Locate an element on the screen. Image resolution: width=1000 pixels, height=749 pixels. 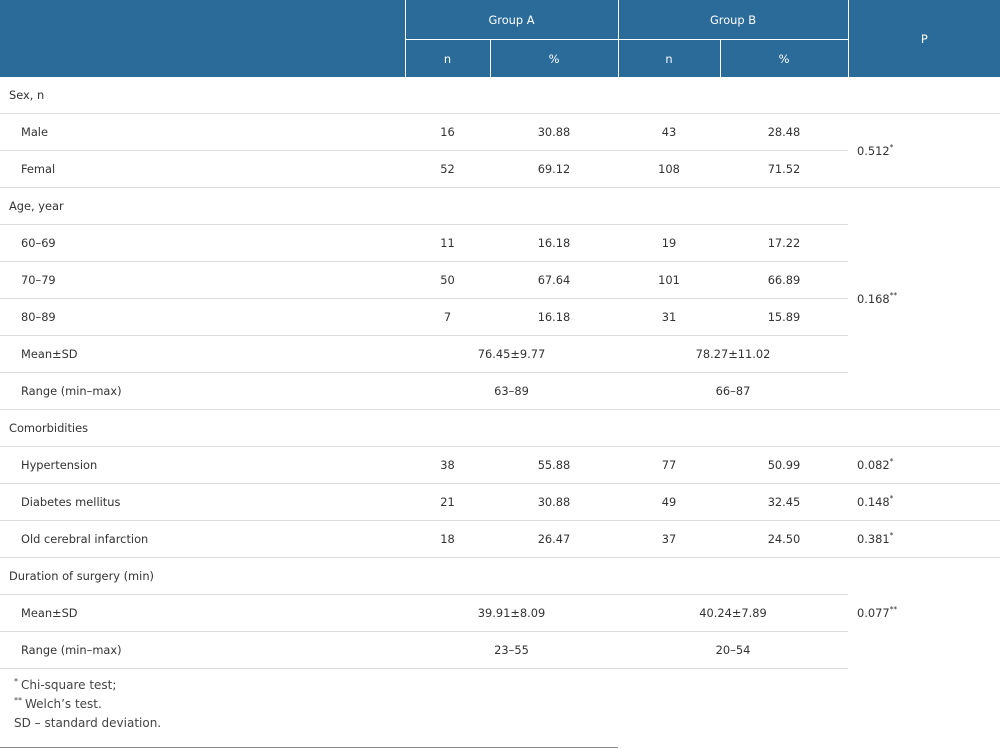
group-a-n: 38 is located at coordinates (447, 465).